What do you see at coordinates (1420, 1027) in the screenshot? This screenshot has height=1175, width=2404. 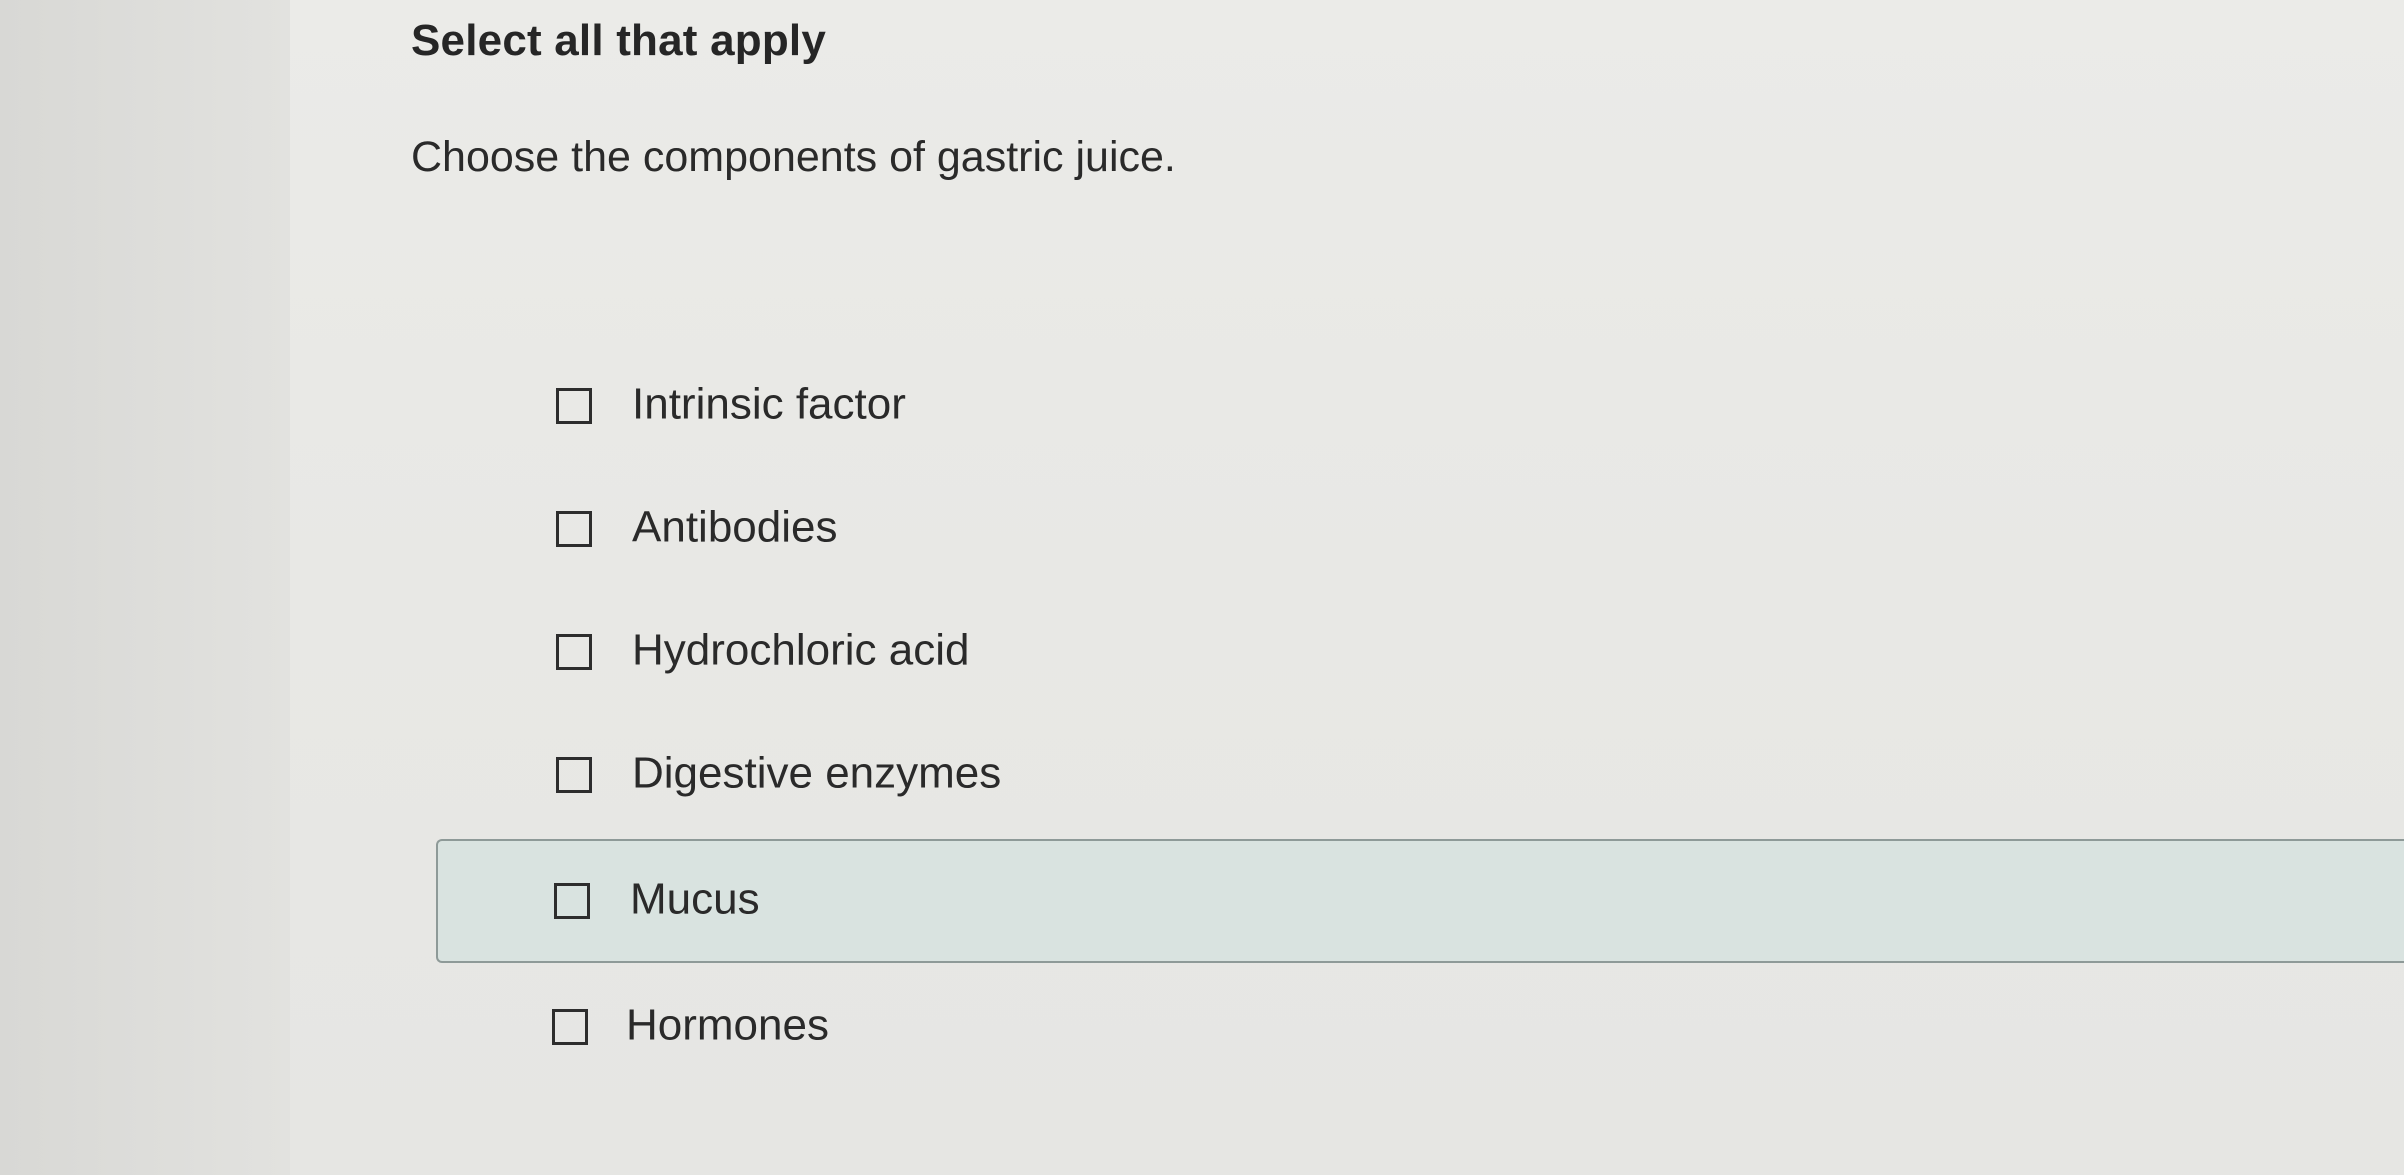 I see `option-hormones: Hormones` at bounding box center [1420, 1027].